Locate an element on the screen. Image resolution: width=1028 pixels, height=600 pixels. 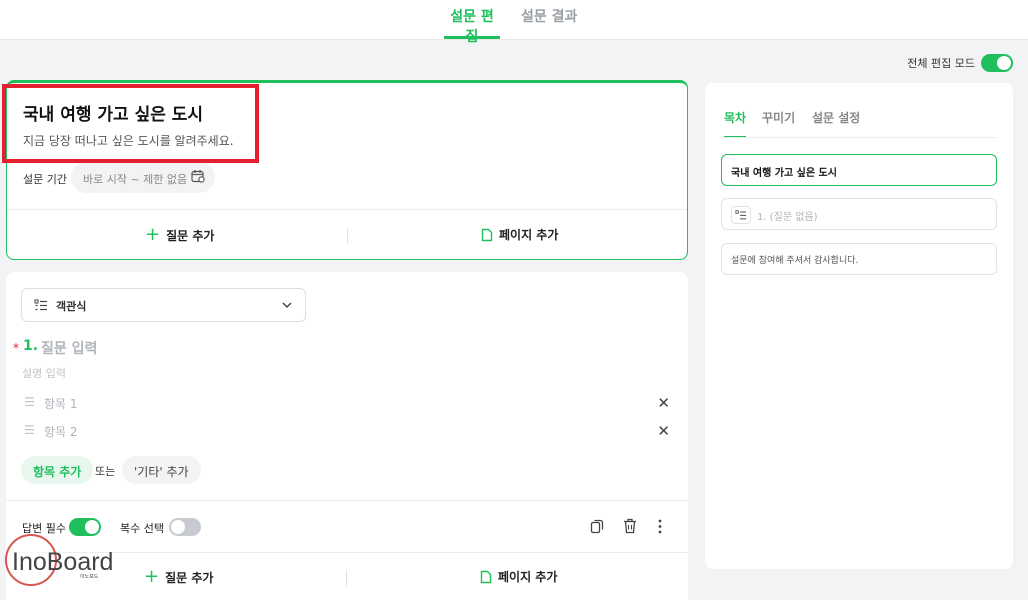
trash-icon is located at coordinates (630, 526).